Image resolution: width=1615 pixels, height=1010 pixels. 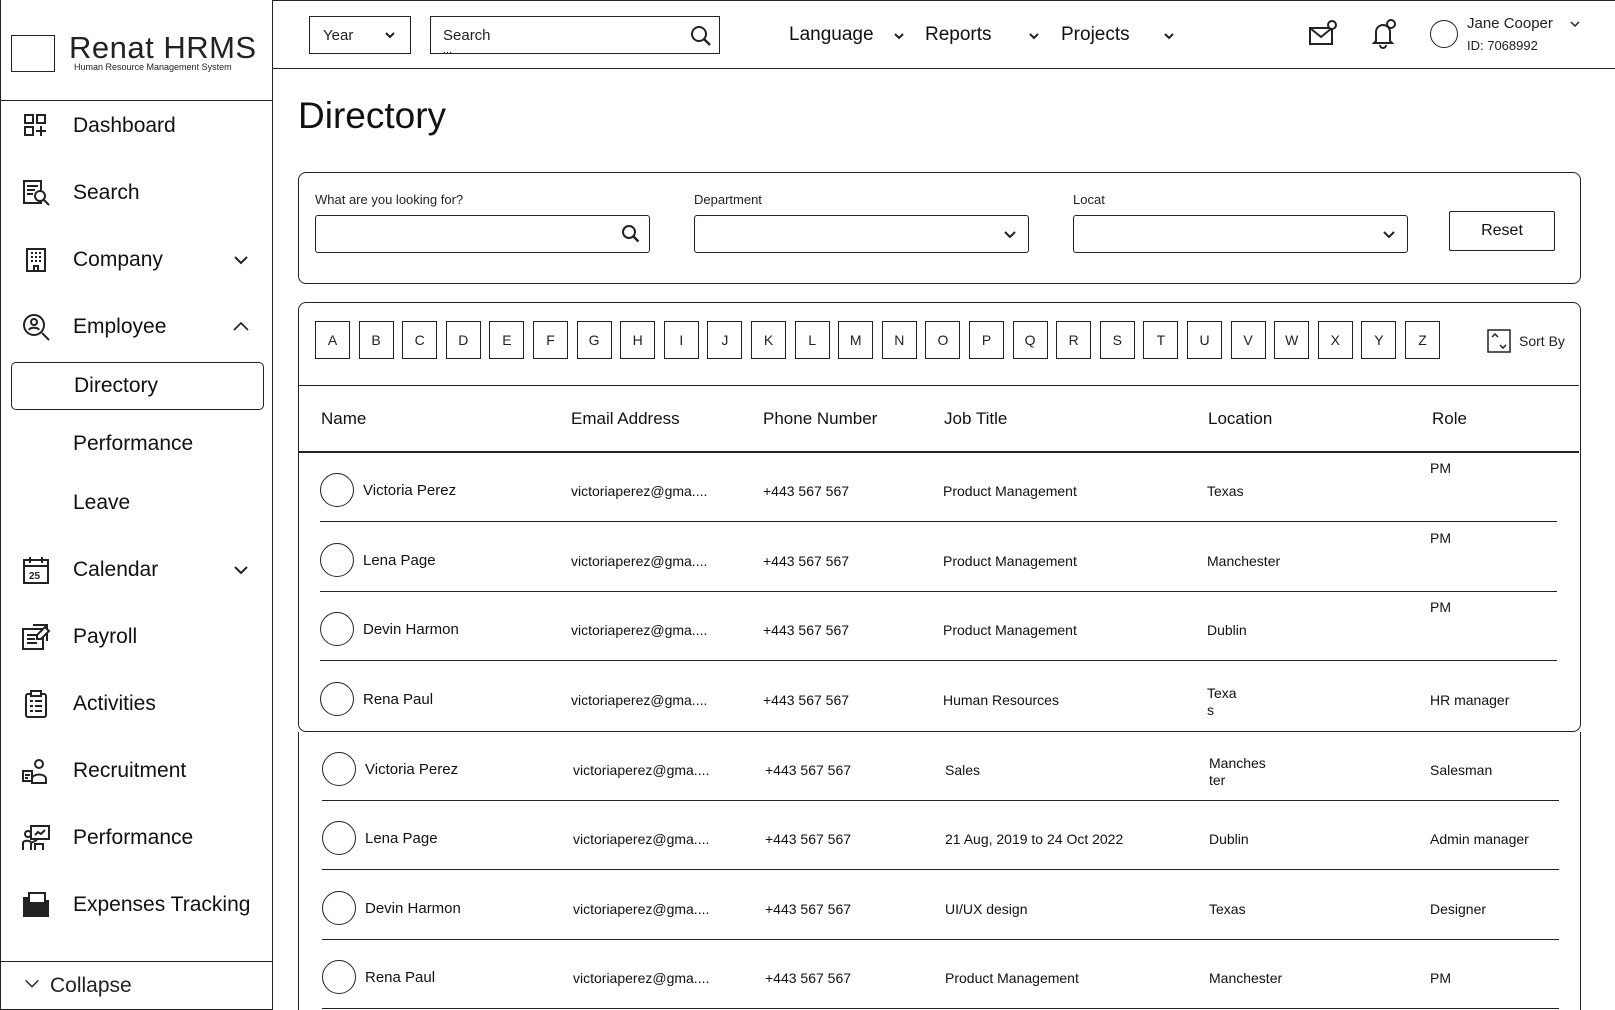 What do you see at coordinates (360, 35) in the screenshot?
I see `year-select: Year` at bounding box center [360, 35].